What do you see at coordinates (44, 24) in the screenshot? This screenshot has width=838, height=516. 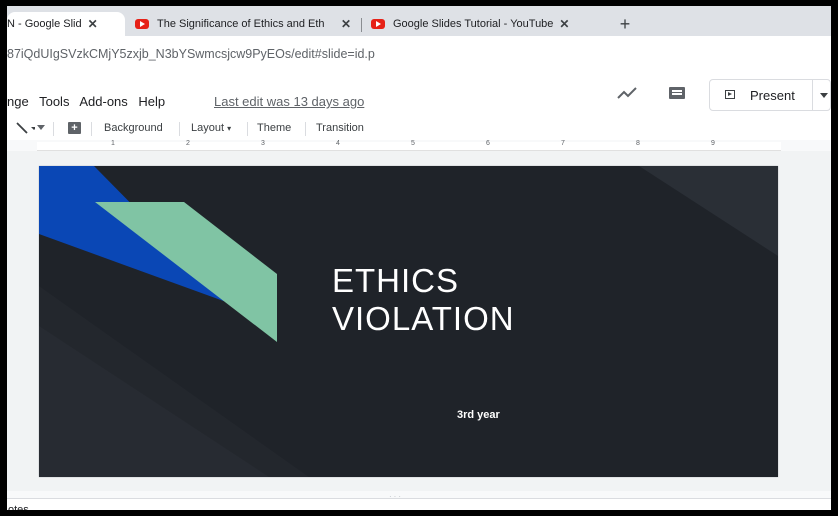 I see `tab-title: N - Google Slid` at bounding box center [44, 24].